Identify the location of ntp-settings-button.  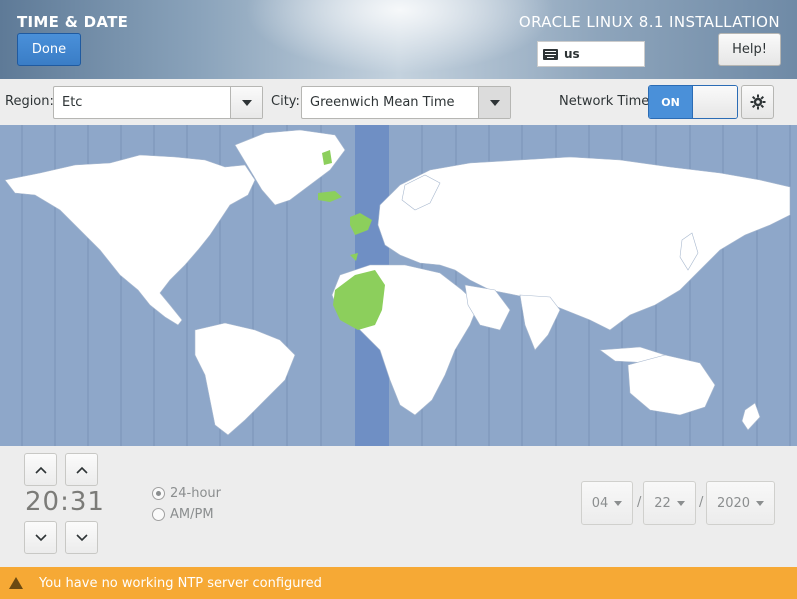
(757, 102).